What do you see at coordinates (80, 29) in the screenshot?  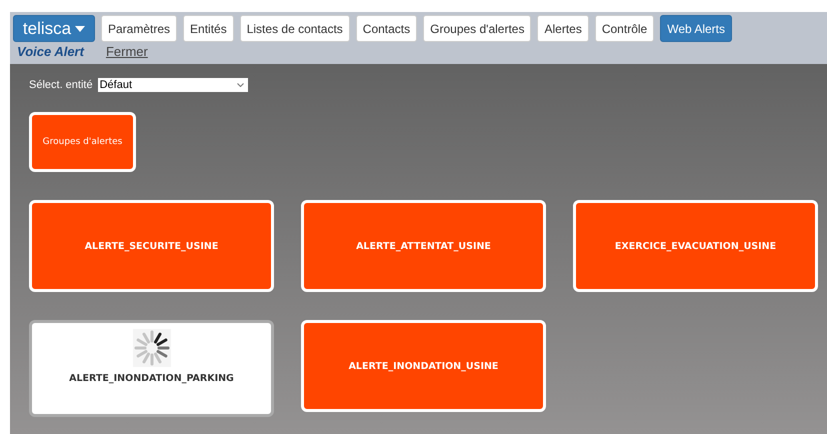 I see `caret-icon` at bounding box center [80, 29].